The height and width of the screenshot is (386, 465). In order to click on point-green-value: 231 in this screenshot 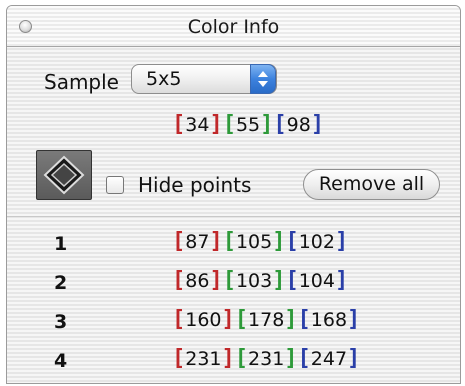, I will do `click(266, 359)`.